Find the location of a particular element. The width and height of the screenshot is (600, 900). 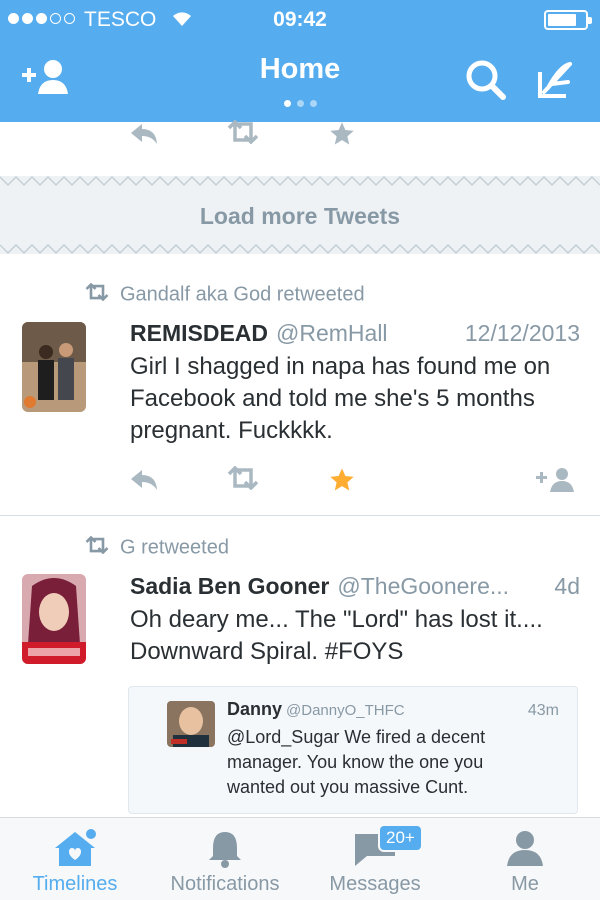

status-bar: TESCO 09:42 is located at coordinates (300, 20).